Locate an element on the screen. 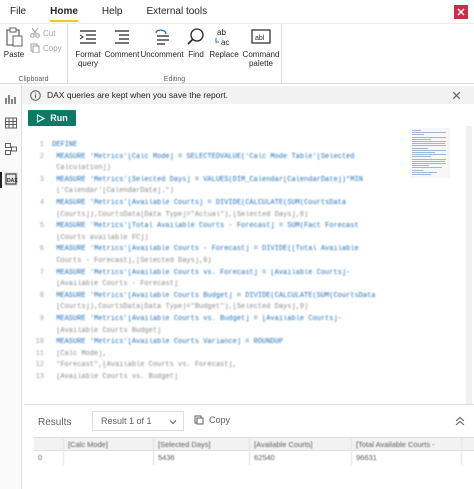 The image size is (474, 489). column-header: [Calc Mode] is located at coordinates (109, 444).